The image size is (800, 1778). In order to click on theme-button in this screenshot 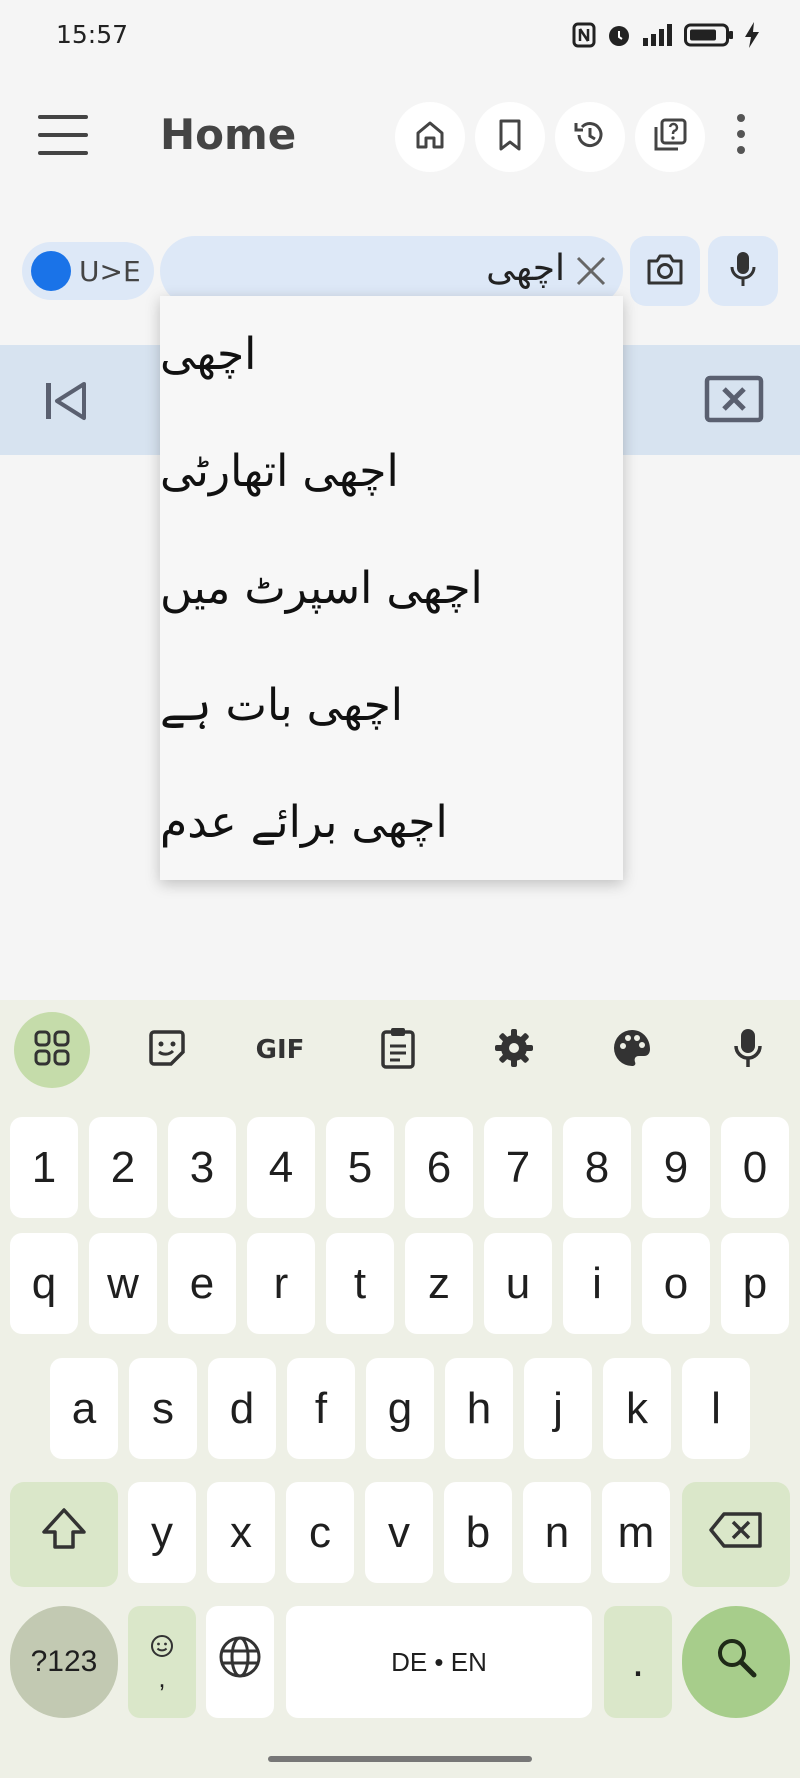, I will do `click(632, 1050)`.